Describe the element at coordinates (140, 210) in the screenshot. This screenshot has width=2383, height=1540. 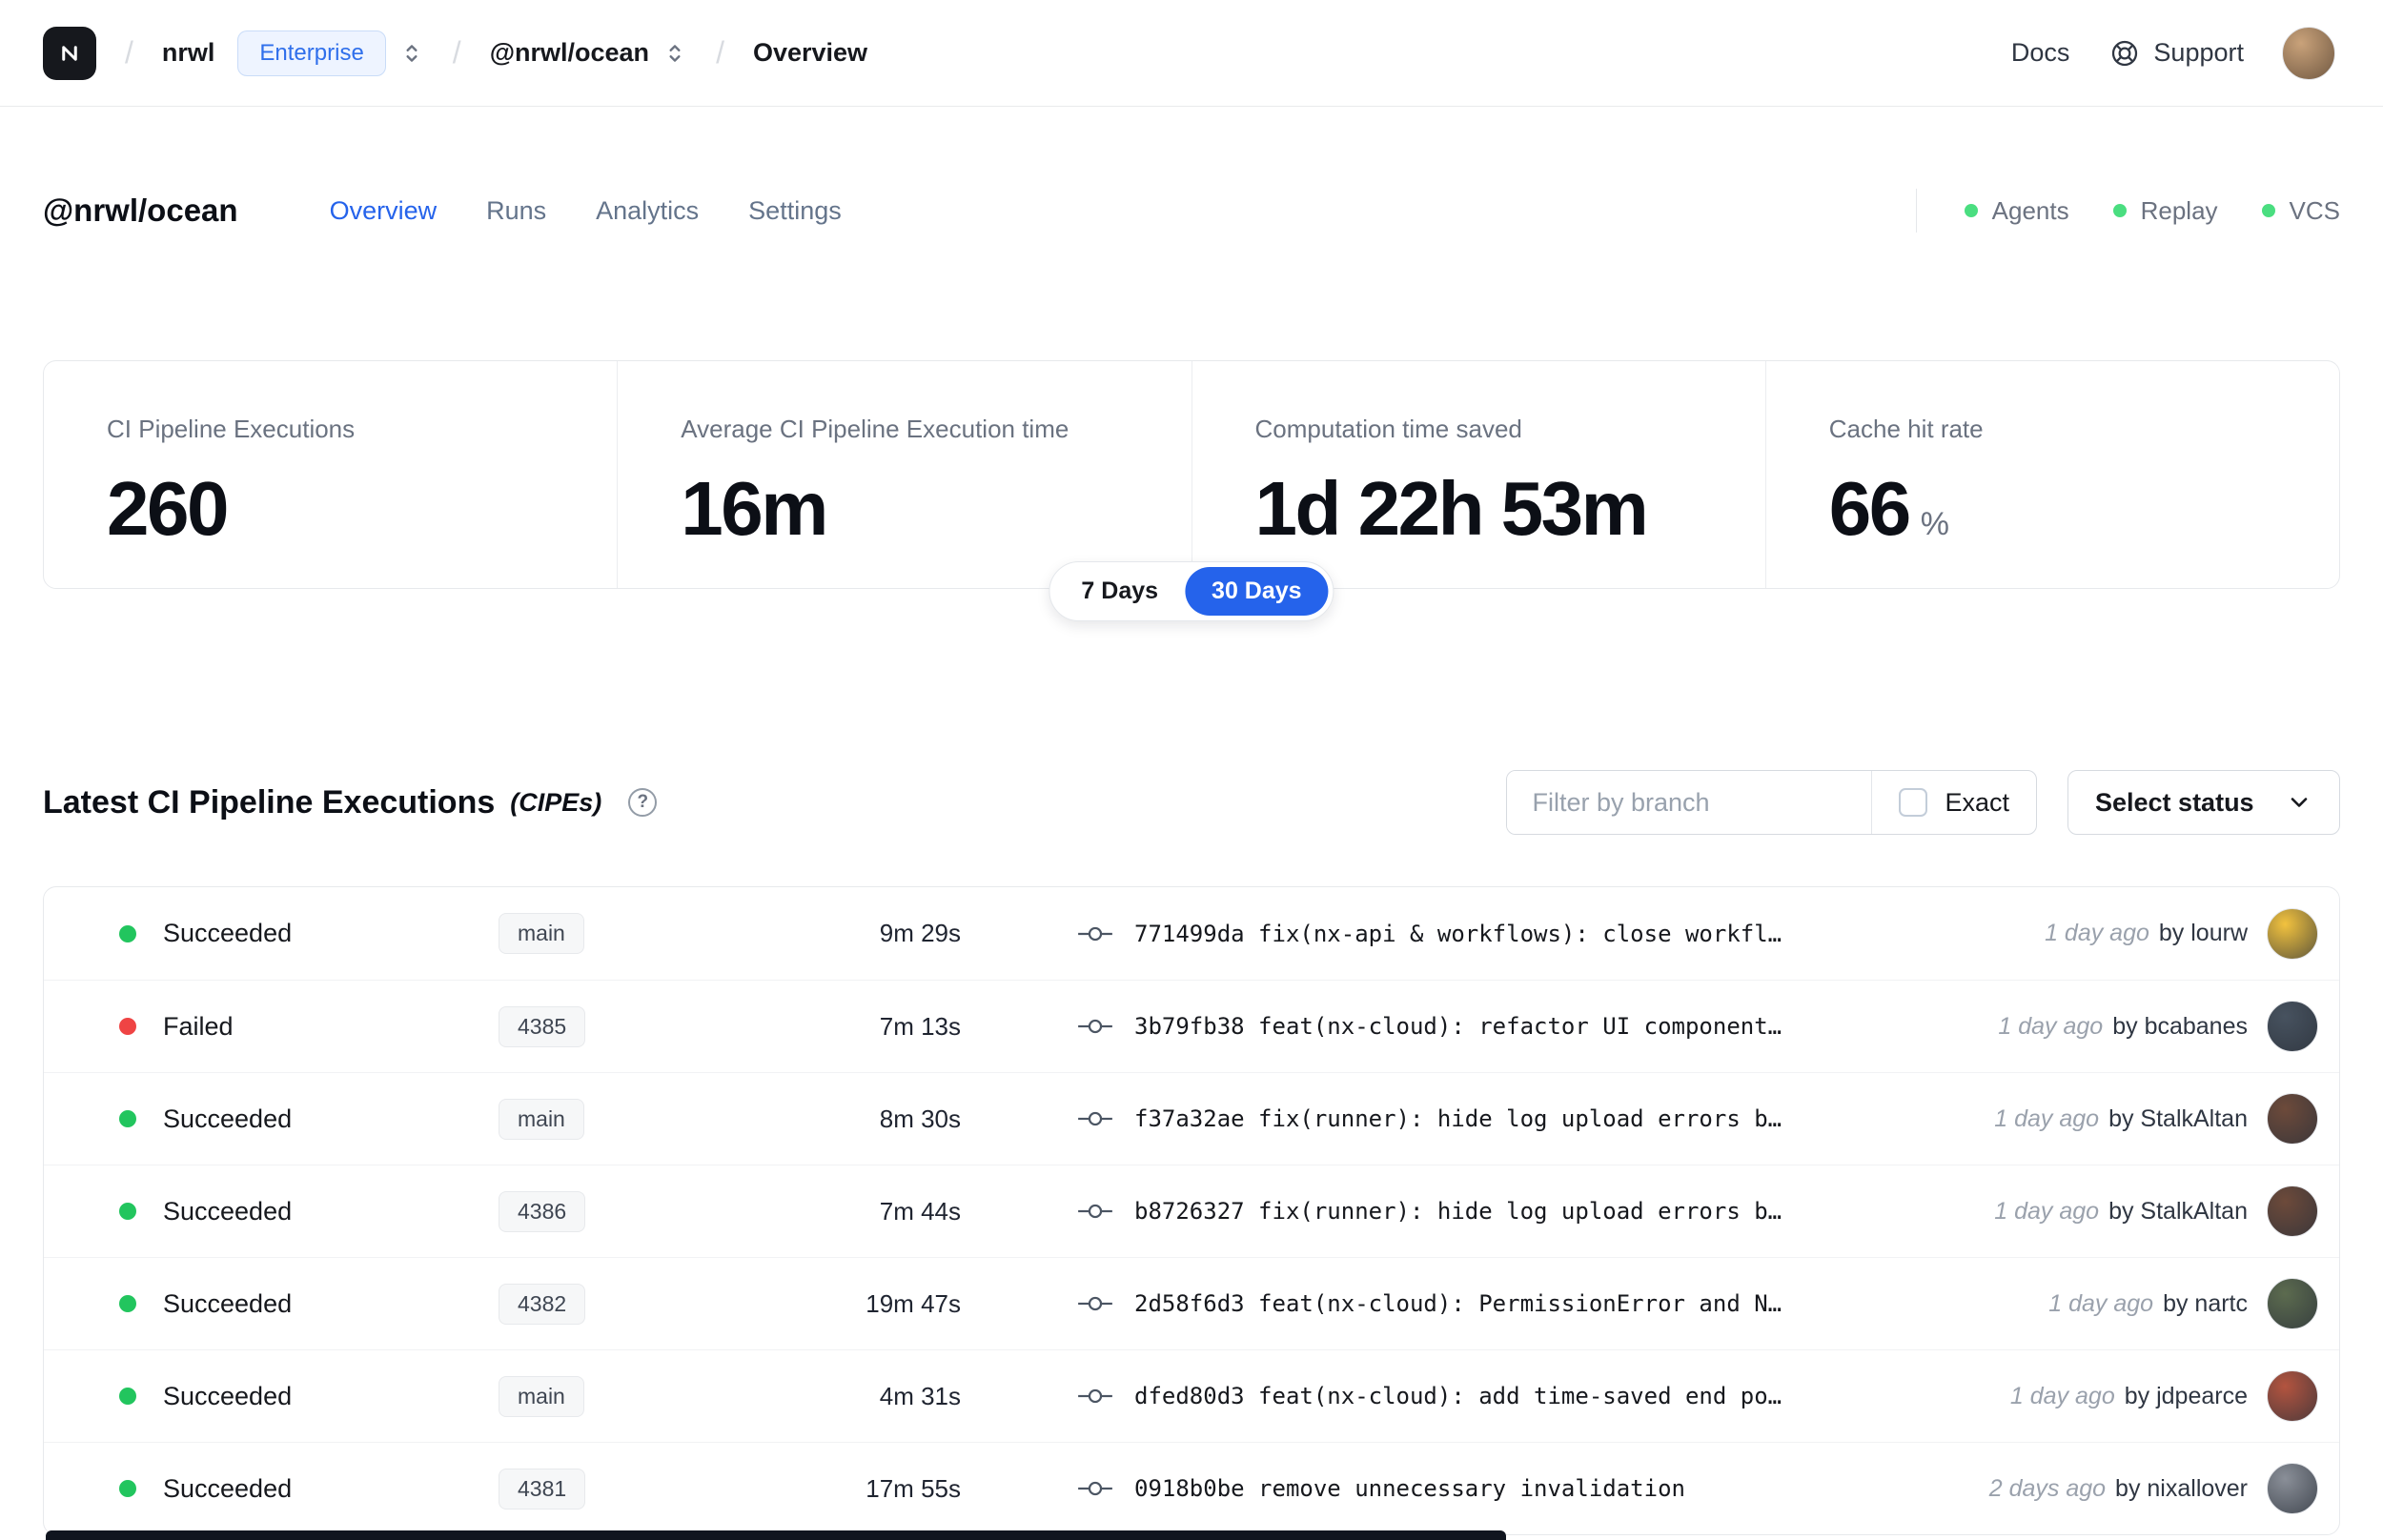
I see `page-title: @nrwl/ocean` at that location.